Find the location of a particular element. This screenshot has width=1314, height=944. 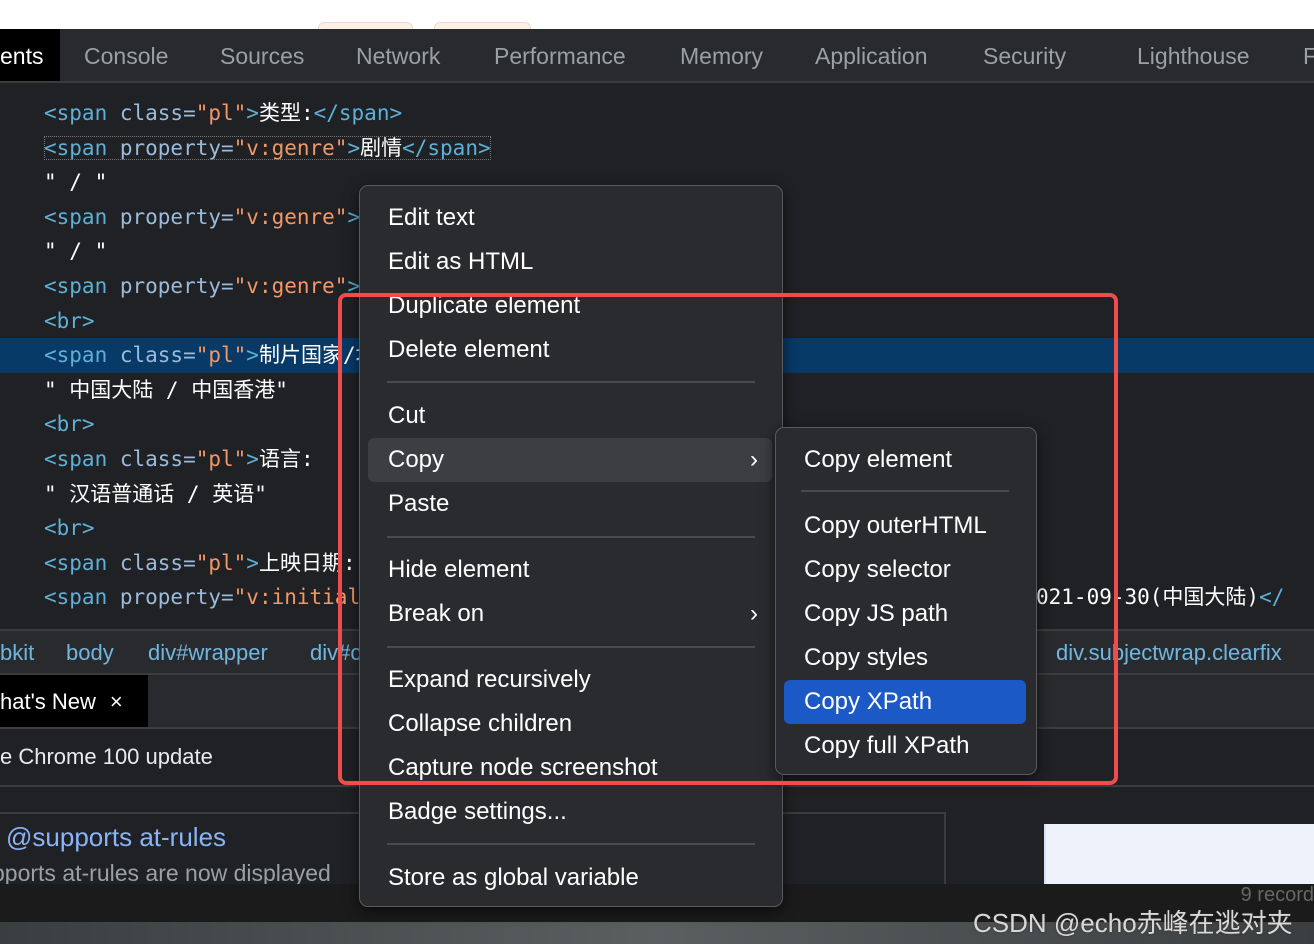

menu-item-label: Copy is located at coordinates (416, 459).